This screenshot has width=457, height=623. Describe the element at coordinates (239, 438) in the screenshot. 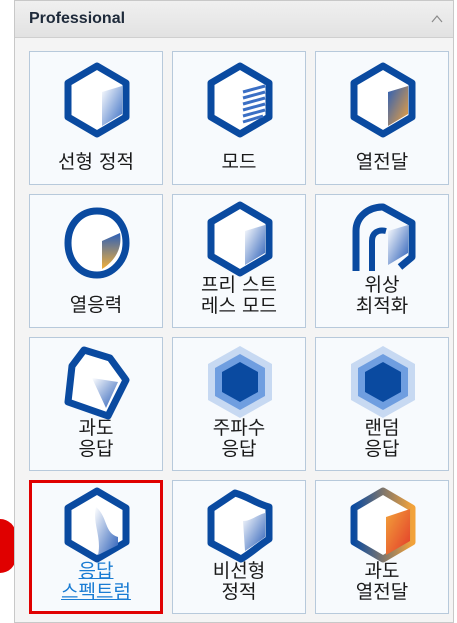

I see `tile-label: 주파수 응답` at that location.